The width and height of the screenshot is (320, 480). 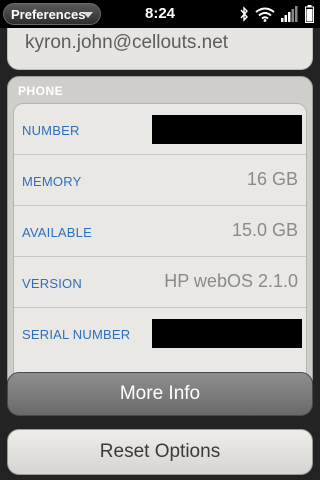 I want to click on bluetooth-icon, so click(x=244, y=14).